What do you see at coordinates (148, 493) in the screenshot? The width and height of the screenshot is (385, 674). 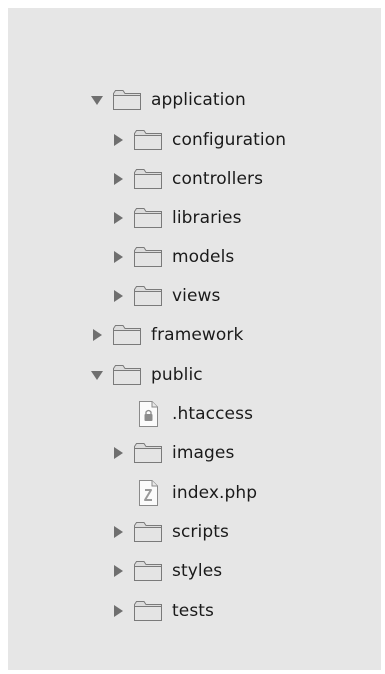 I see `php-file-icon` at bounding box center [148, 493].